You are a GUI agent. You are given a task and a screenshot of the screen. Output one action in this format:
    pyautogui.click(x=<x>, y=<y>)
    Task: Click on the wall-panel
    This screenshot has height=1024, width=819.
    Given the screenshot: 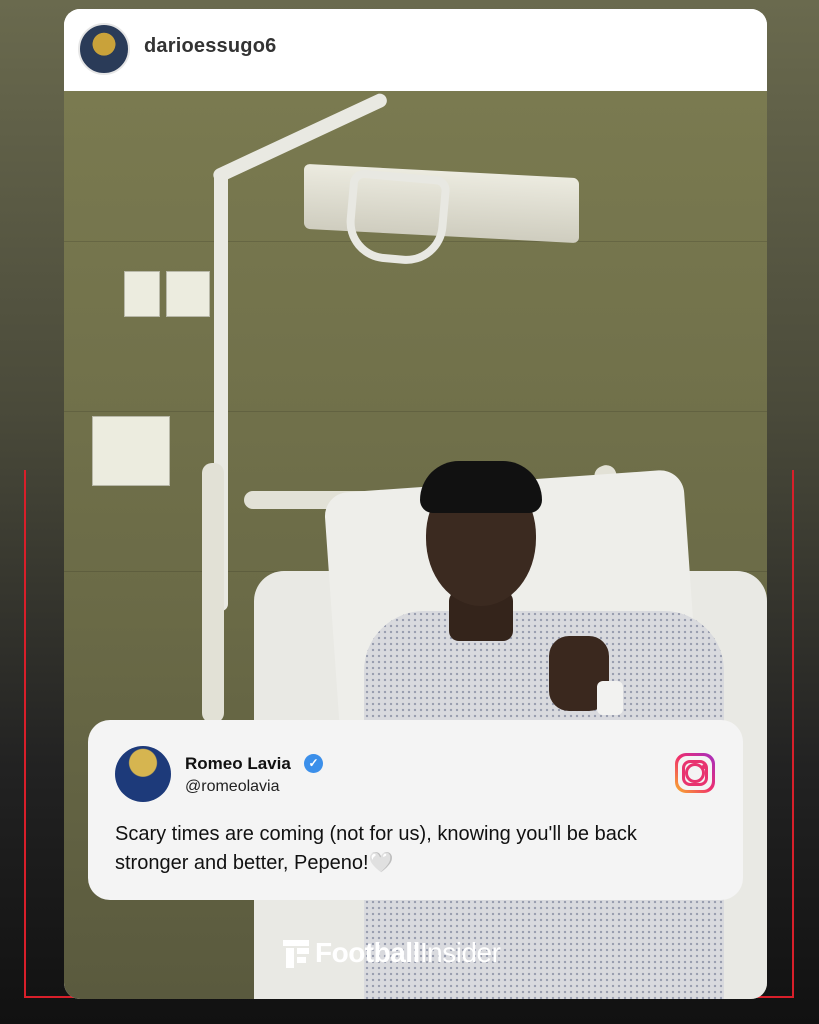 What is the action you would take?
    pyautogui.click(x=131, y=451)
    